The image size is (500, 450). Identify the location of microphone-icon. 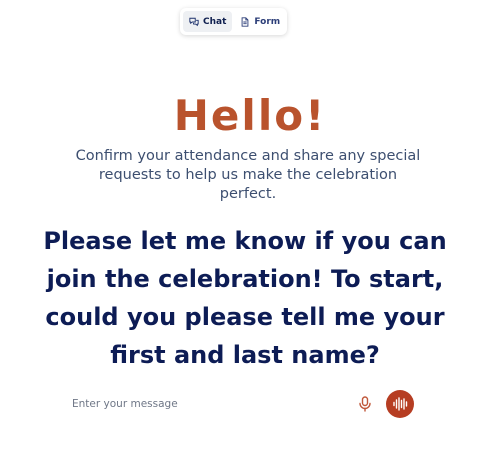
(365, 404).